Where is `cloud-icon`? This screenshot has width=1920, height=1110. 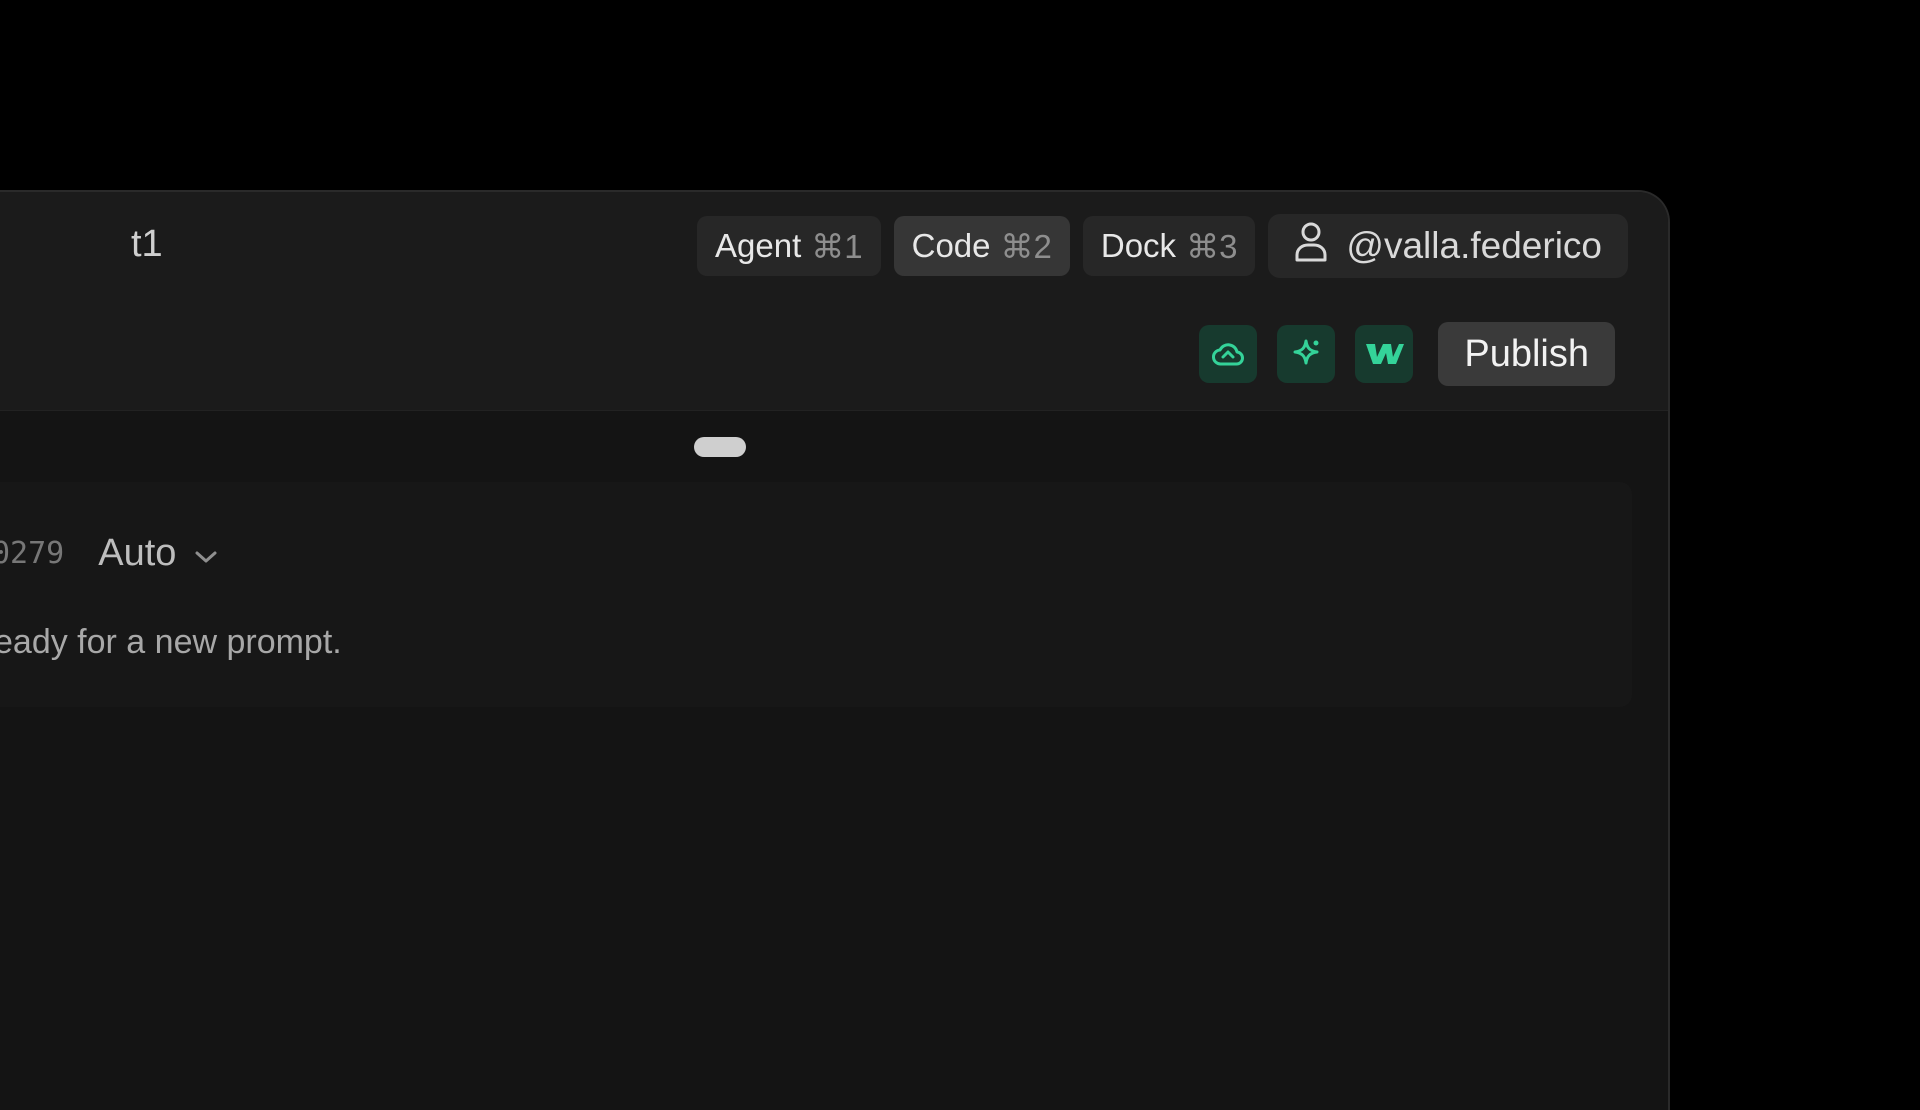 cloud-icon is located at coordinates (1228, 354).